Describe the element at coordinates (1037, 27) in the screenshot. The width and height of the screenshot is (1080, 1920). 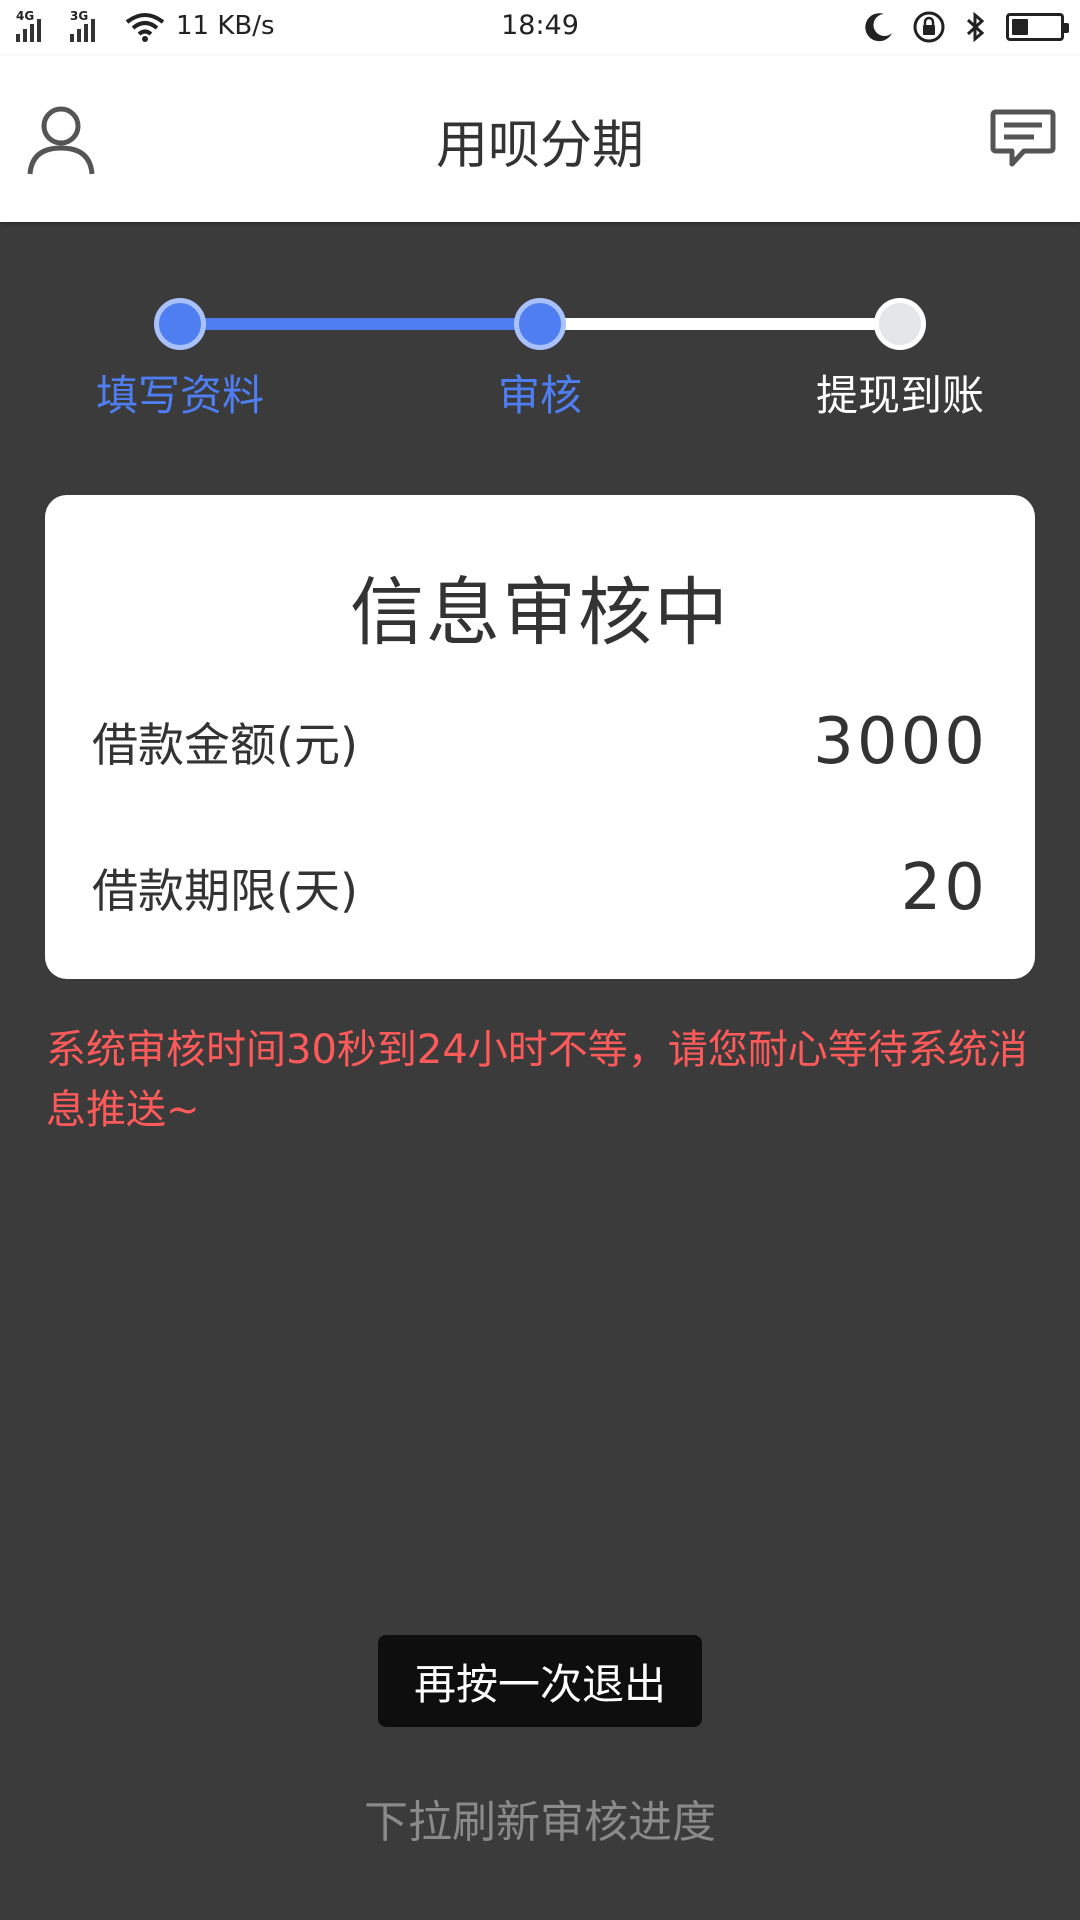
I see `battery-icon` at that location.